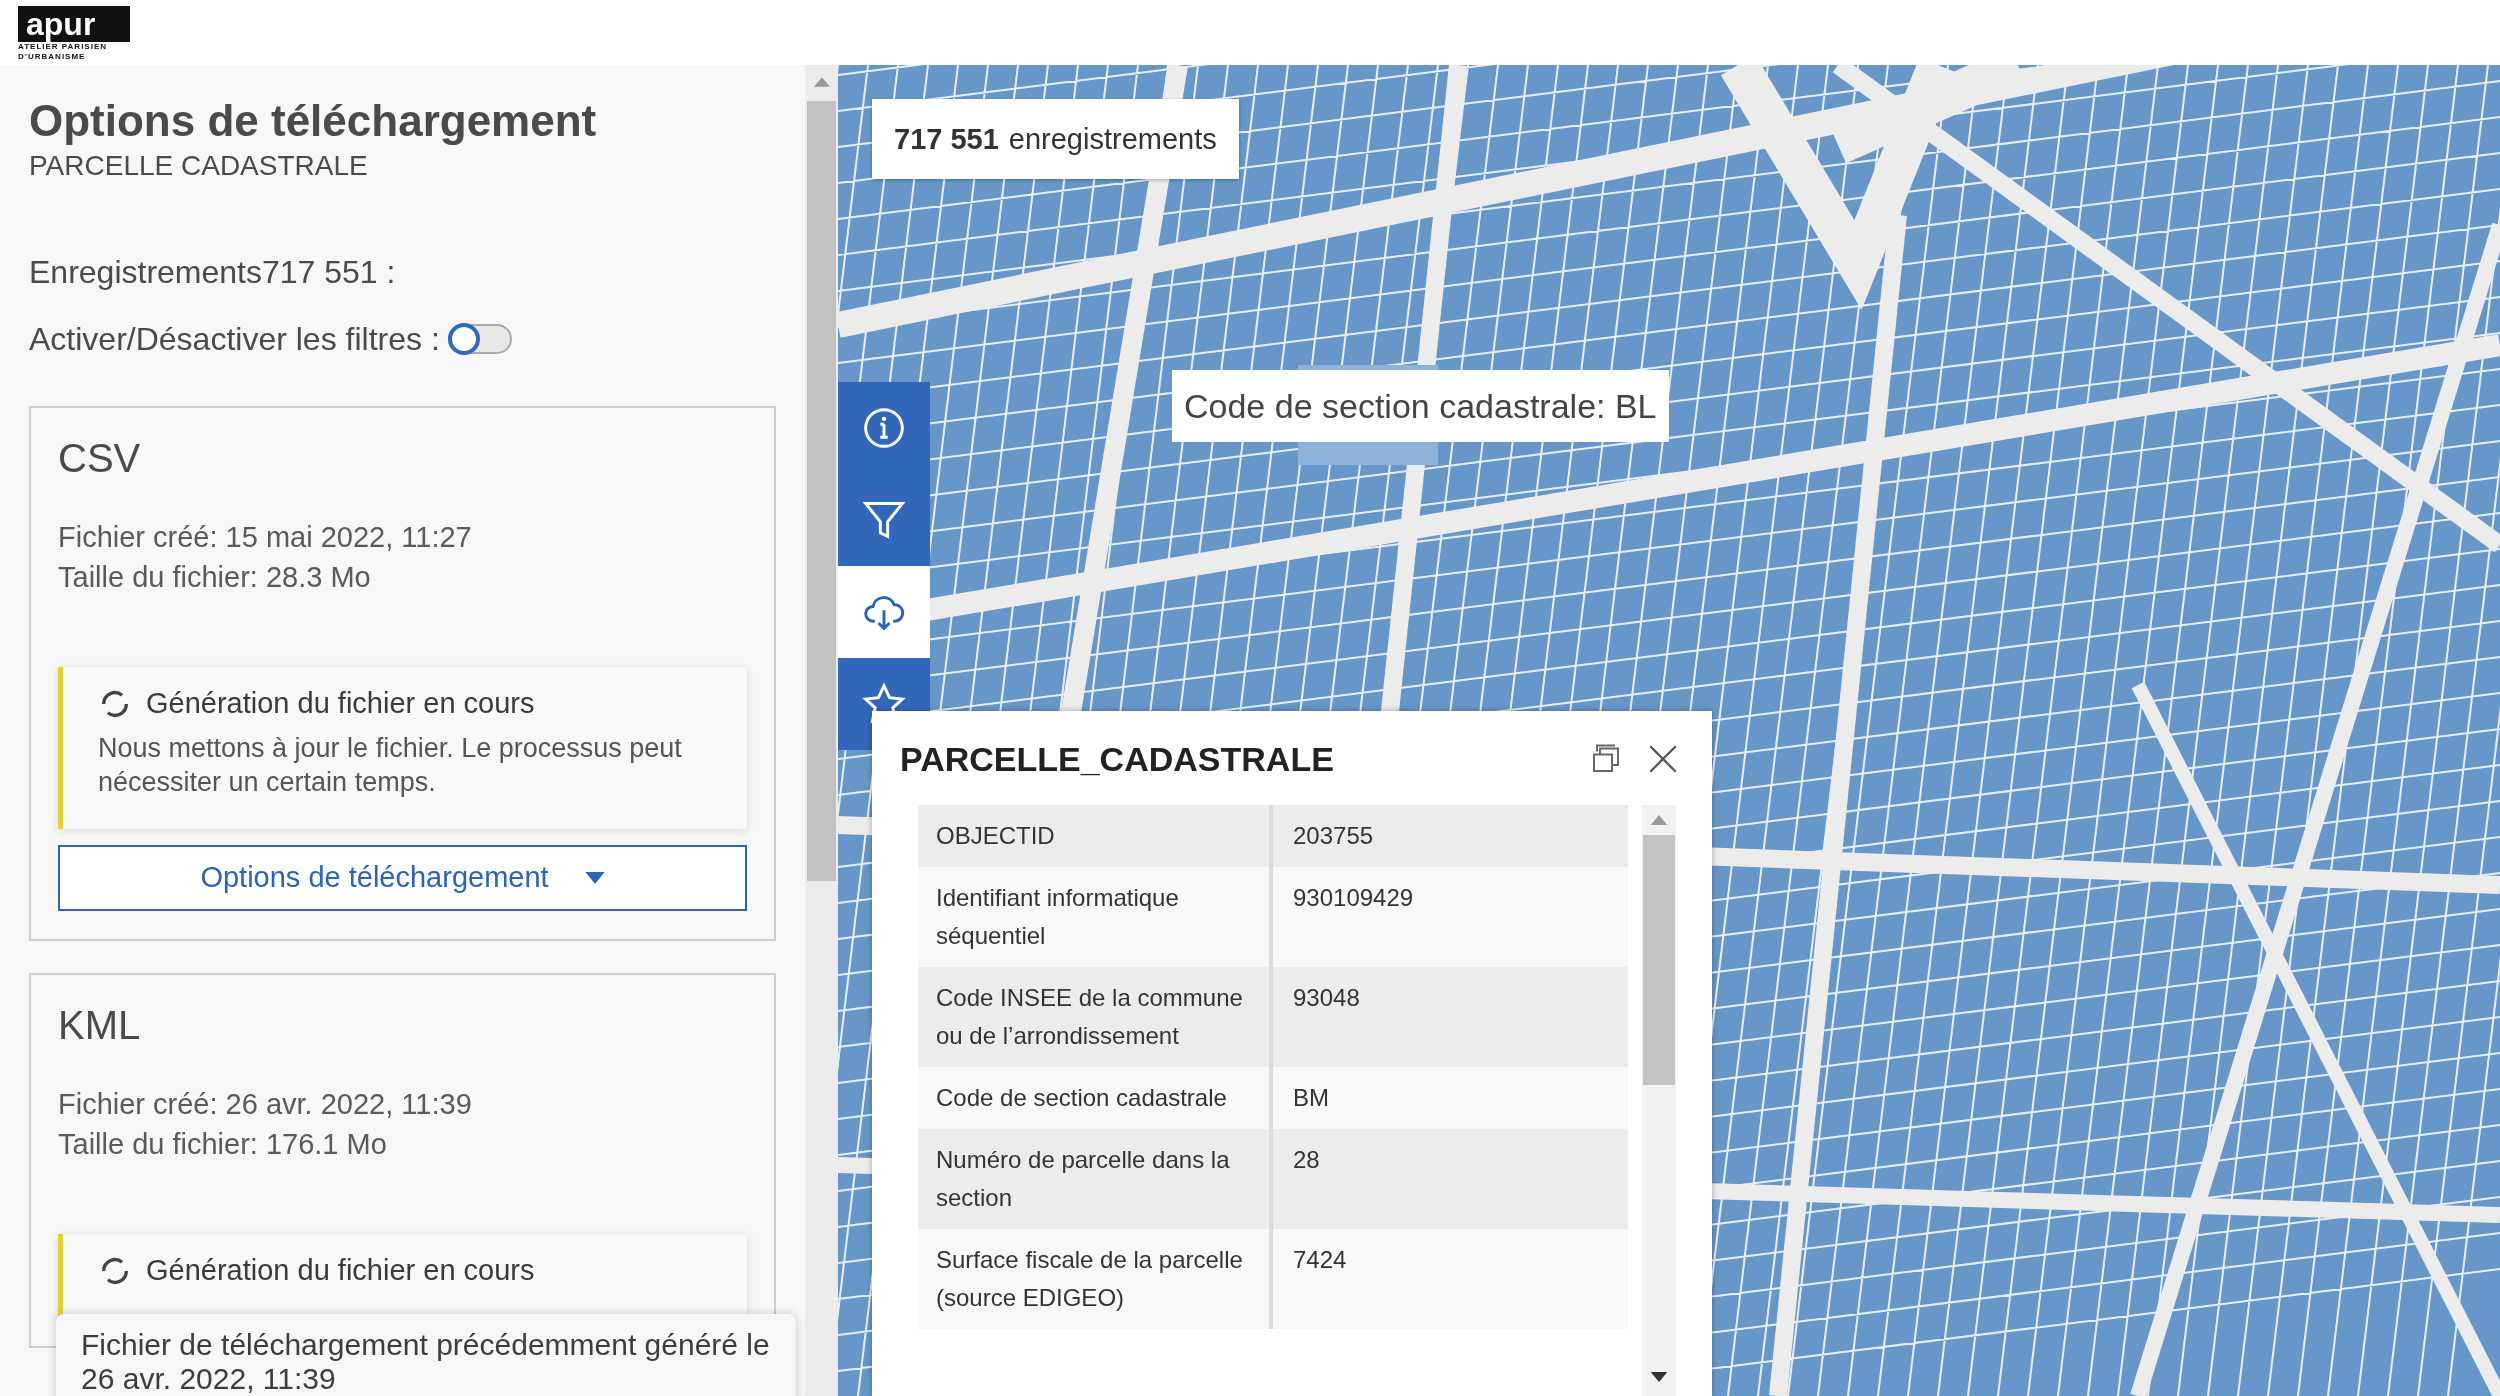 This screenshot has width=2500, height=1396. I want to click on field-value: BM, so click(1311, 1098).